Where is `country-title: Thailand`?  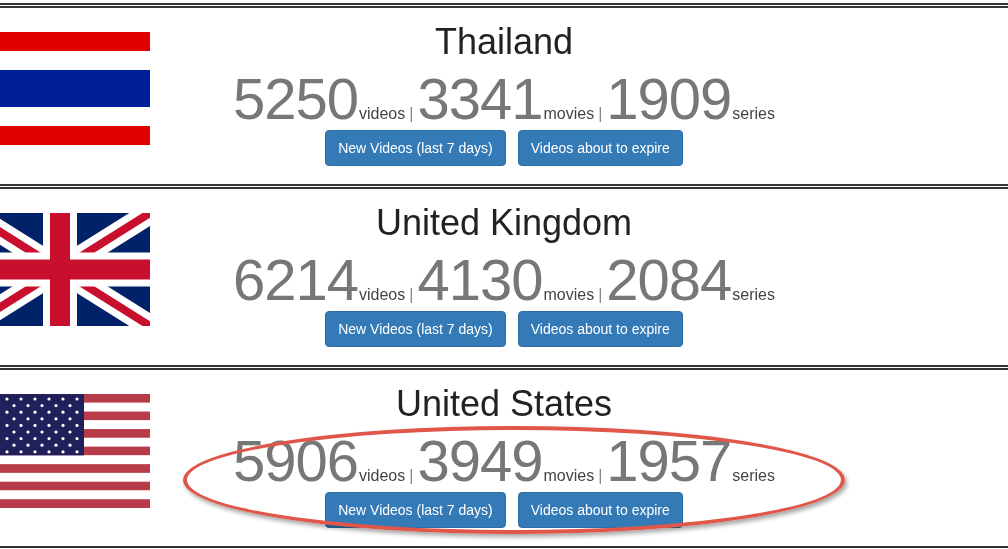 country-title: Thailand is located at coordinates (504, 42).